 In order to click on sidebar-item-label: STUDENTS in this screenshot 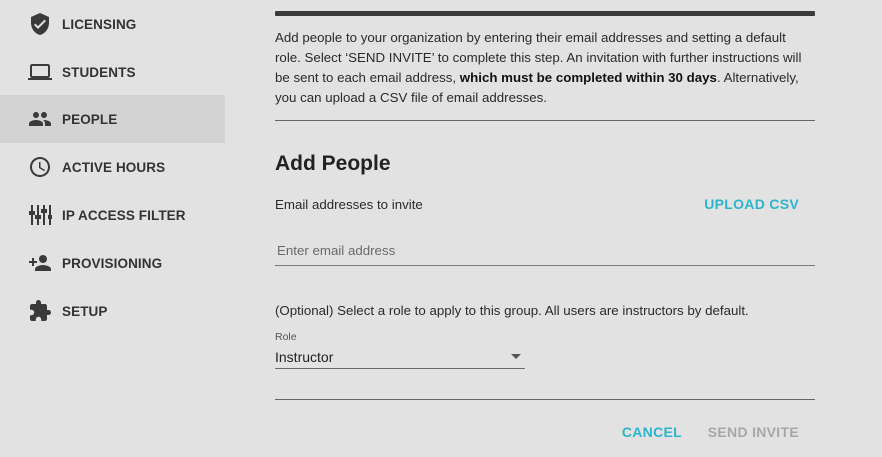, I will do `click(99, 72)`.